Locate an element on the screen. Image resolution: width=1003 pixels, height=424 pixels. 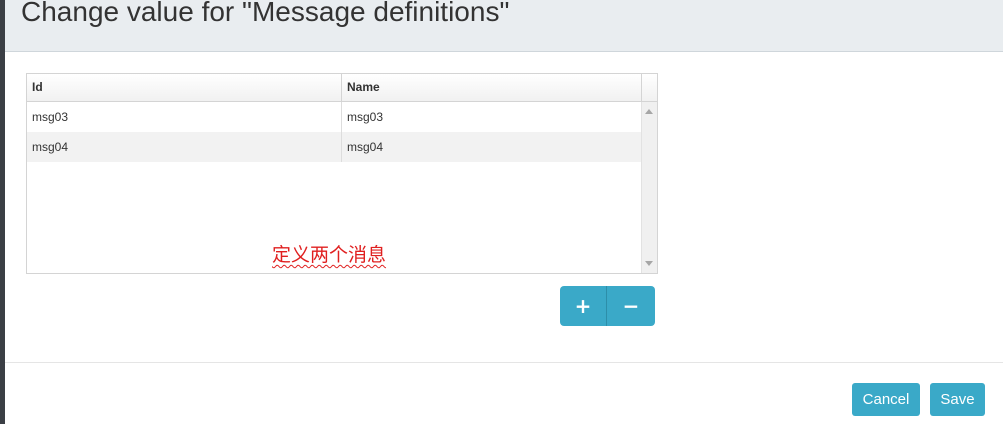
table-header: Id Name is located at coordinates (342, 88).